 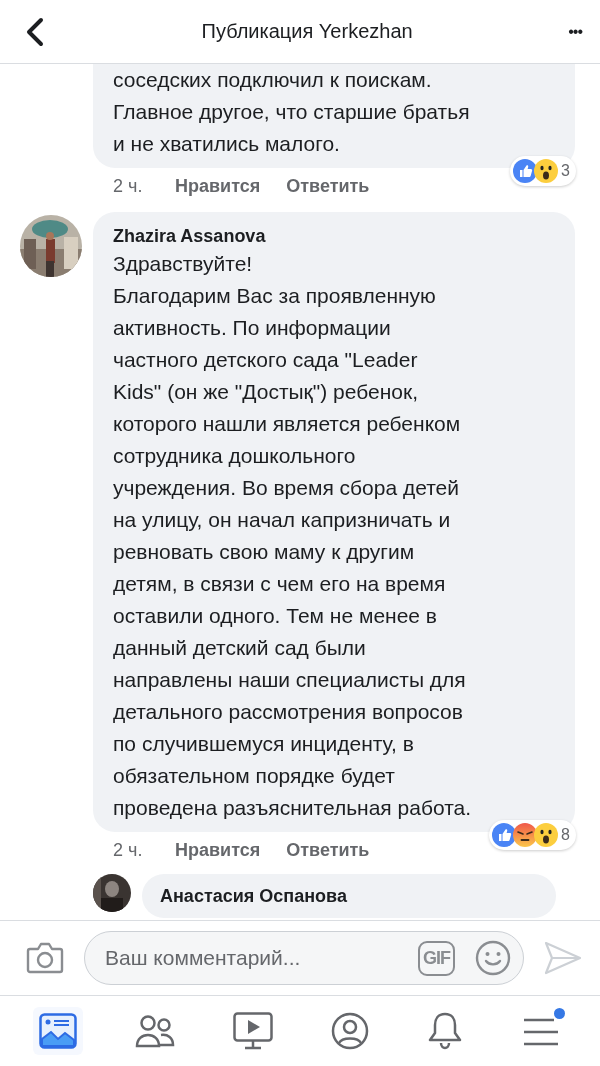 What do you see at coordinates (253, 1031) in the screenshot?
I see `video-icon` at bounding box center [253, 1031].